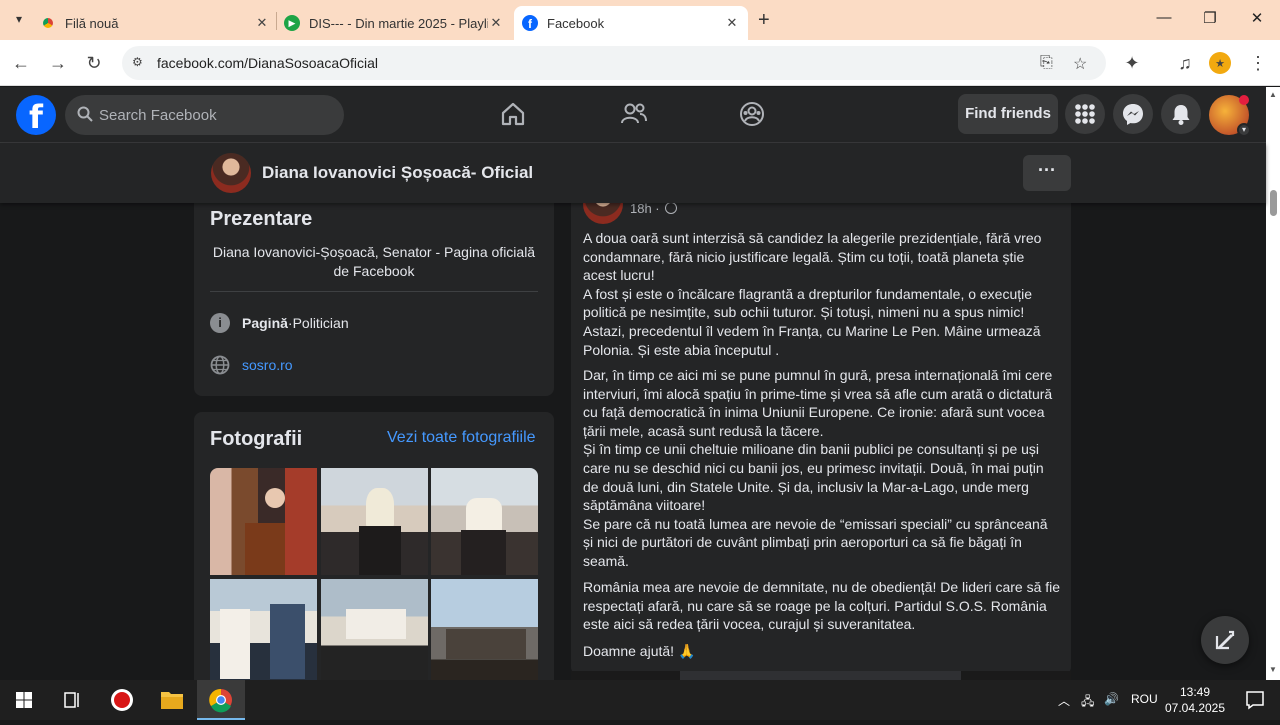  I want to click on more-options-button: ···, so click(1047, 173).